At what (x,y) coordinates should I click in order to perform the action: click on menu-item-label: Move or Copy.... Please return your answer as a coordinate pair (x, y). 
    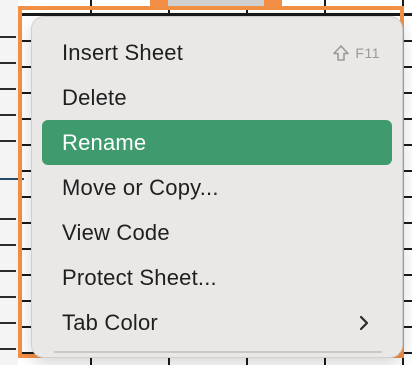
    Looking at the image, I should click on (140, 187).